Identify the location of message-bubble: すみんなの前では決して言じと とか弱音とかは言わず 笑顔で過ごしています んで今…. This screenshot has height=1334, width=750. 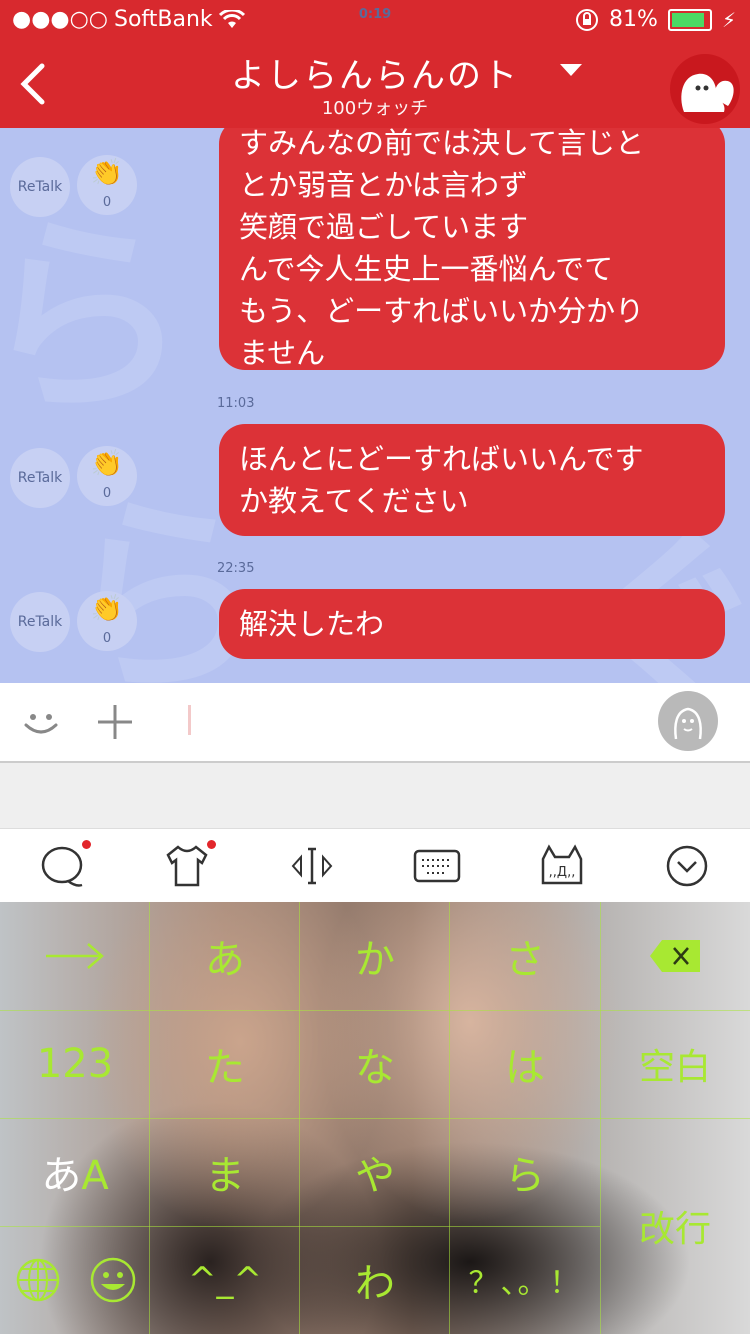
(472, 249).